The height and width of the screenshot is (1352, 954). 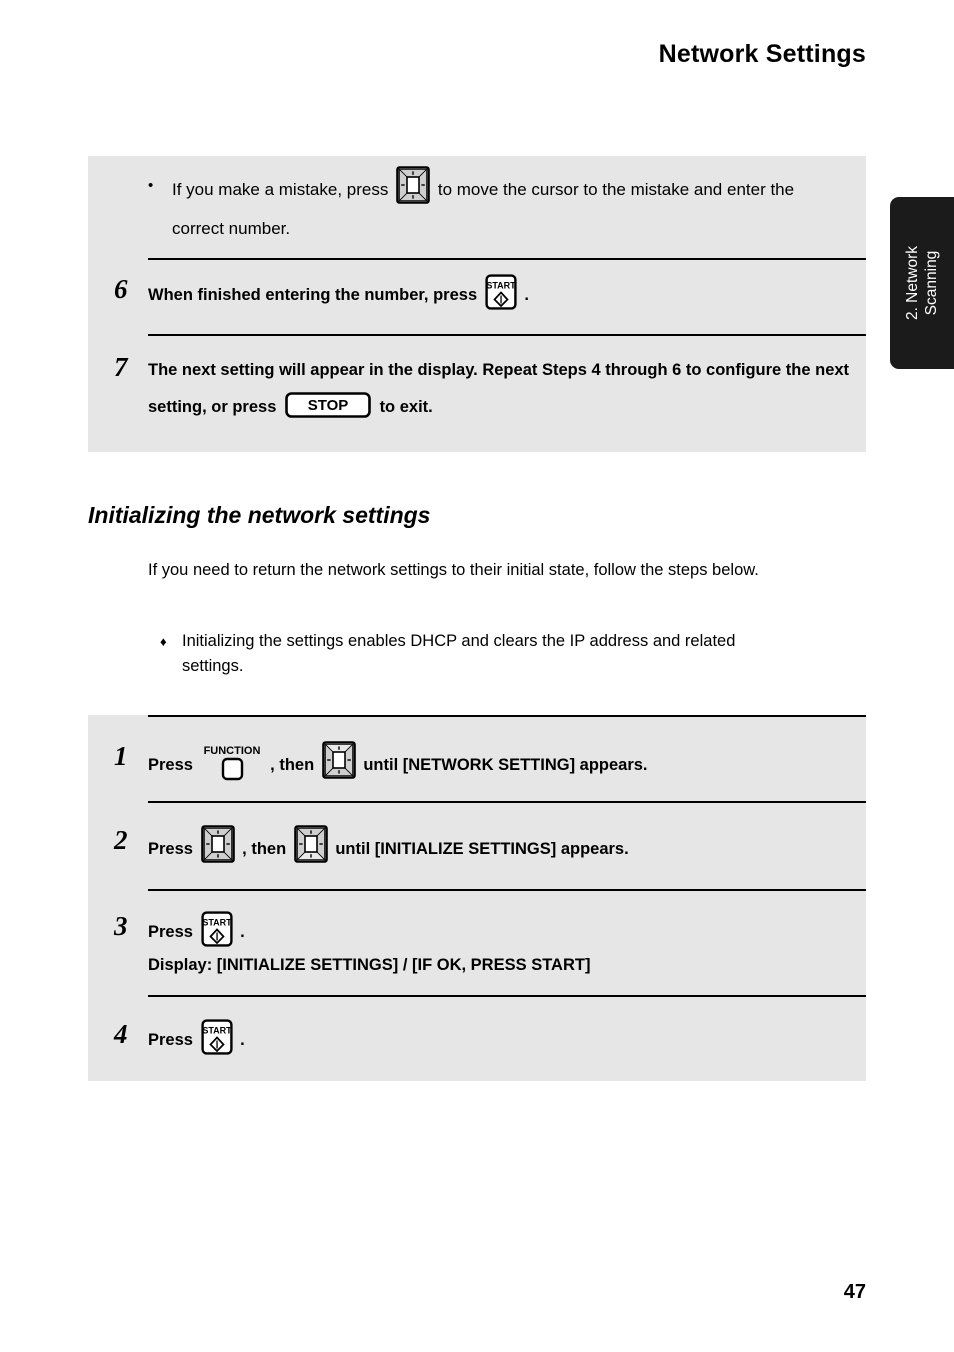 I want to click on arrow-key-down-icon, so click(x=310, y=844).